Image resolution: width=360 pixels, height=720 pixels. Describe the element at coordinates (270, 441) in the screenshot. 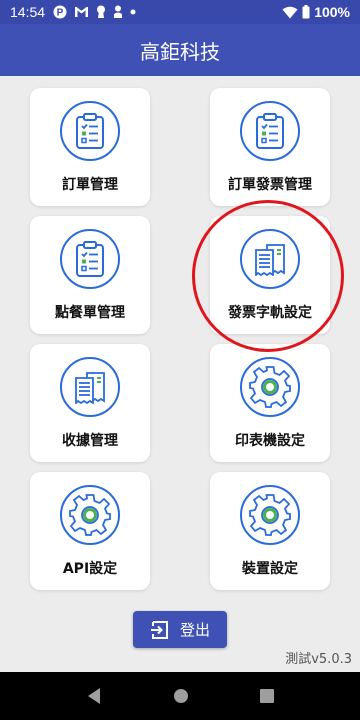

I see `menu-label: 印表機設定` at that location.